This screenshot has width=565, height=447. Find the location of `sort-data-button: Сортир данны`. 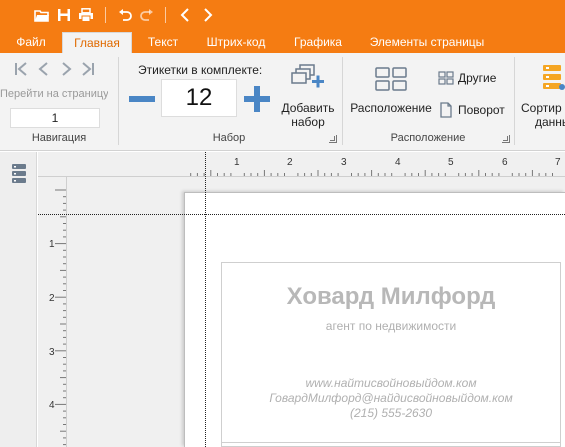

sort-data-button: Сортир данны is located at coordinates (543, 115).